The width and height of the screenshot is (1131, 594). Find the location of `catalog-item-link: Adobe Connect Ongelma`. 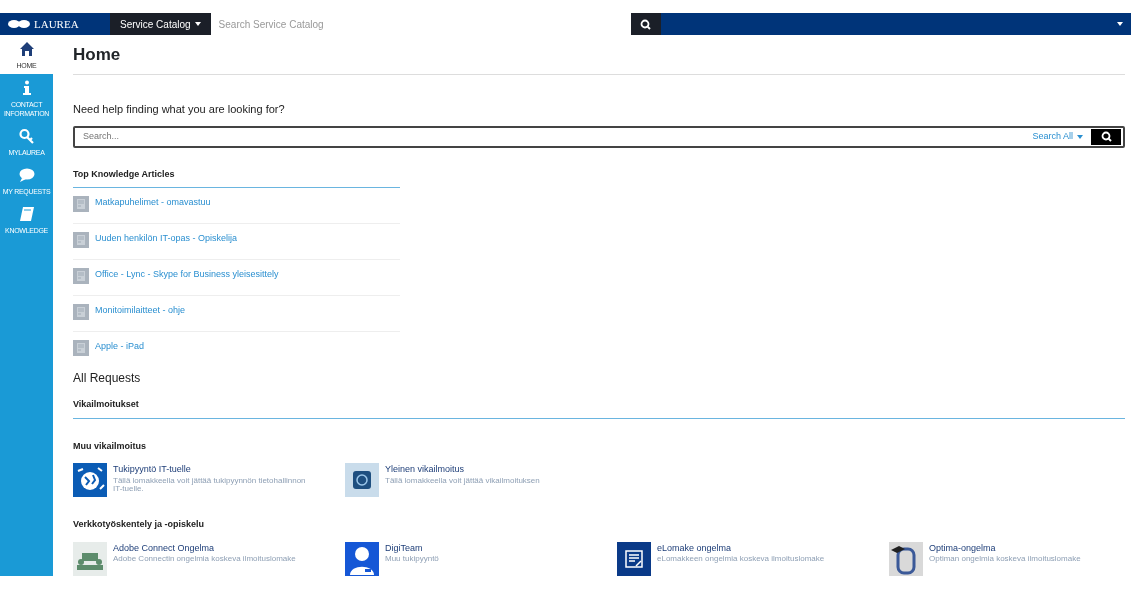

catalog-item-link: Adobe Connect Ongelma is located at coordinates (204, 548).